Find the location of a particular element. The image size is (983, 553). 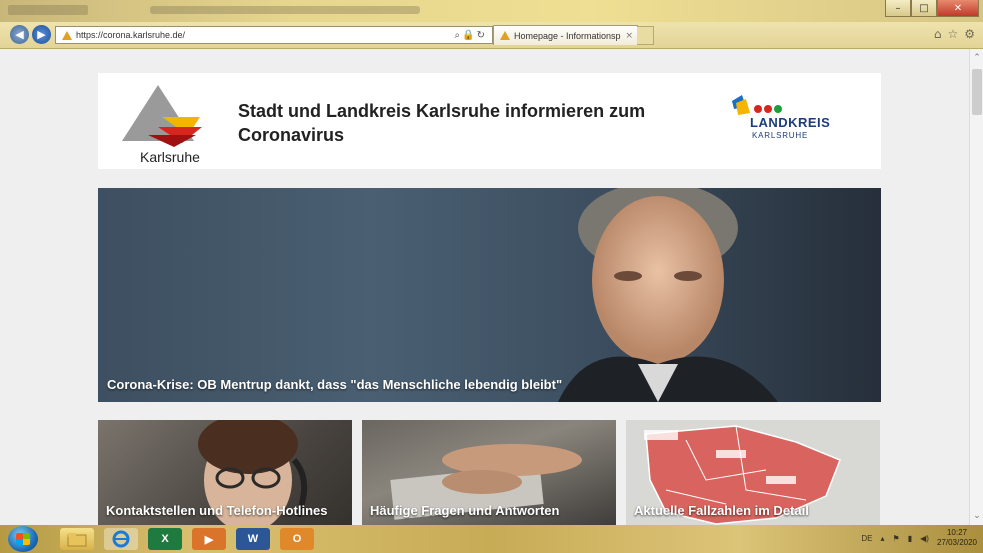

system-tray: DE ▴ ⚑ ▮ ◀) 10:27 27/03/2020 is located at coordinates (919, 538).